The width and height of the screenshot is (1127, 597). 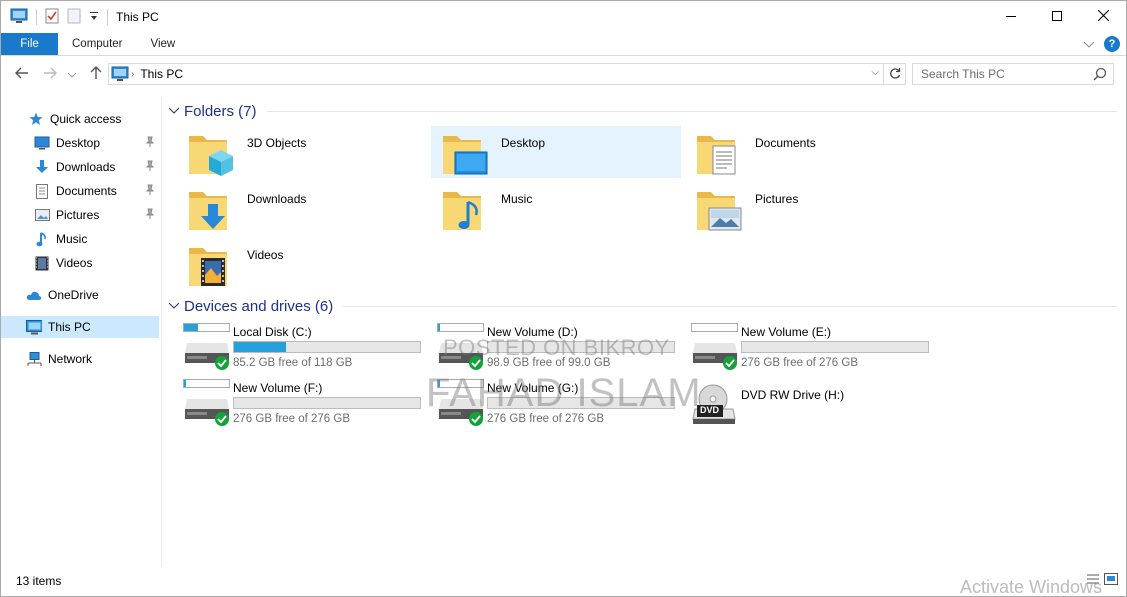 What do you see at coordinates (39, 581) in the screenshot?
I see `item-count: 13 items` at bounding box center [39, 581].